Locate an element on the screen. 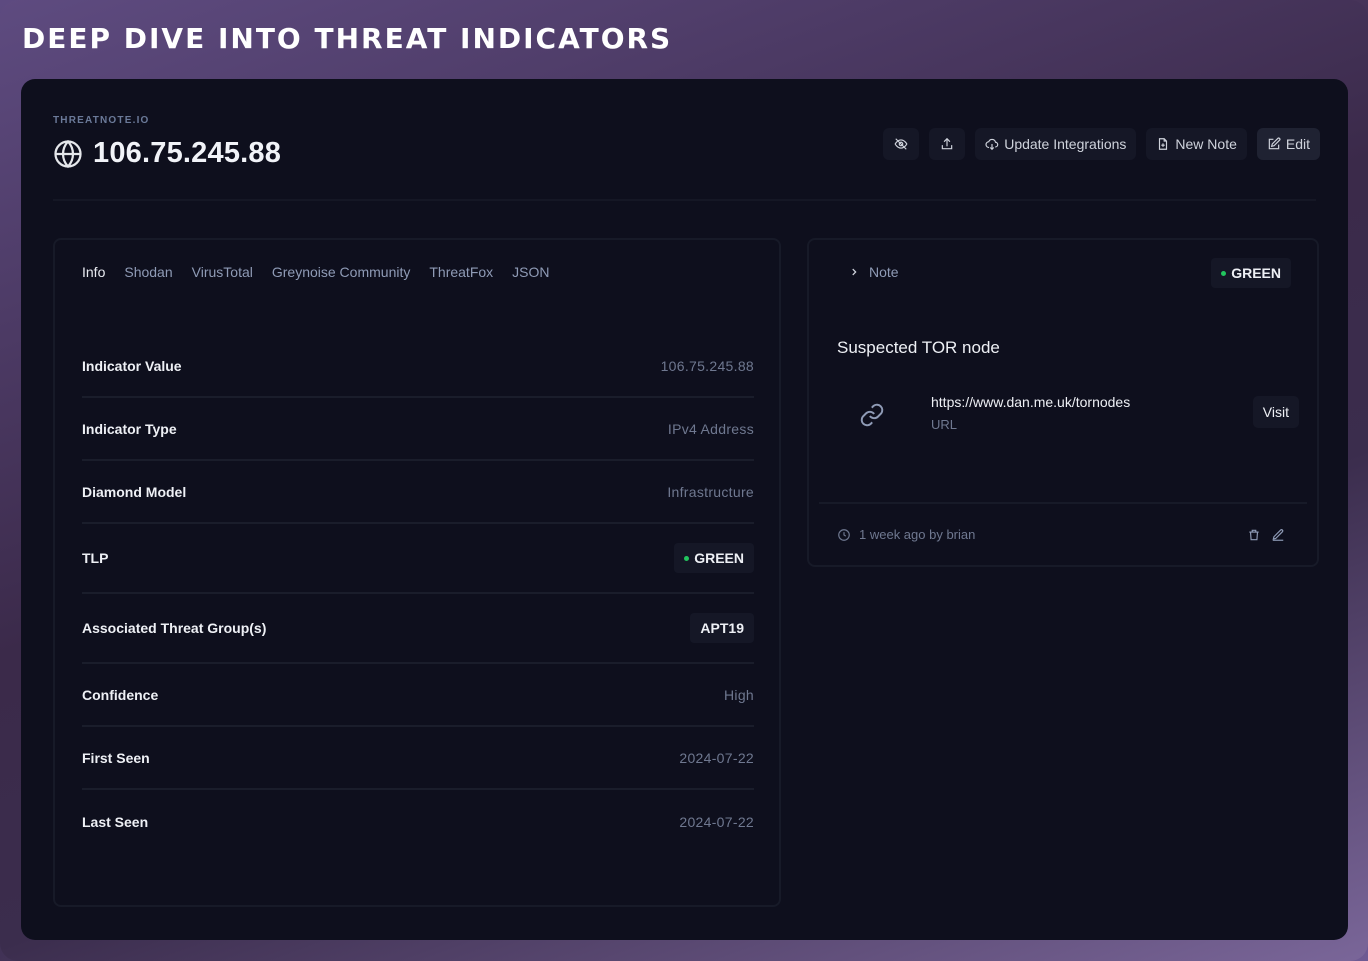 The width and height of the screenshot is (1368, 961). tab-json: JSON is located at coordinates (530, 272).